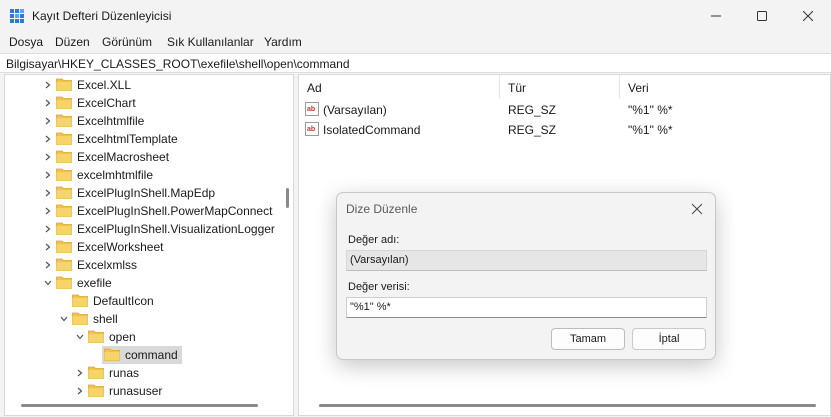 Image resolution: width=831 pixels, height=417 pixels. Describe the element at coordinates (588, 339) in the screenshot. I see `ok-button: Tamam` at that location.